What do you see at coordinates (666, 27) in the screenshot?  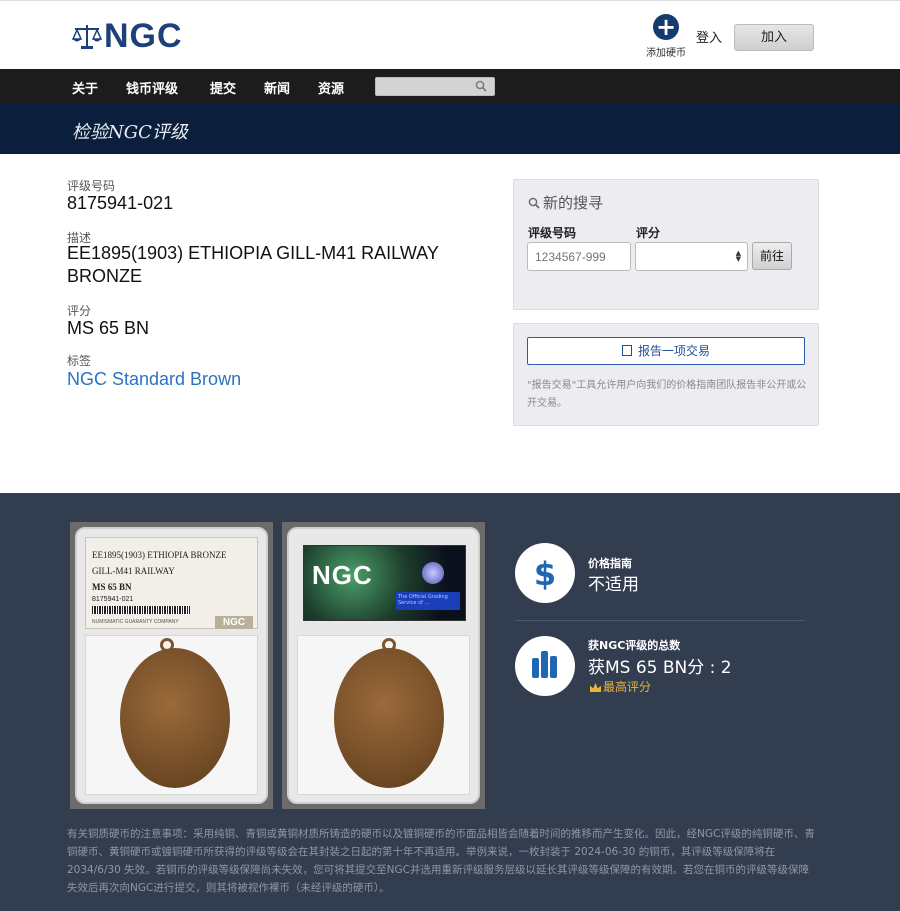 I see `plus-circle-icon: +` at bounding box center [666, 27].